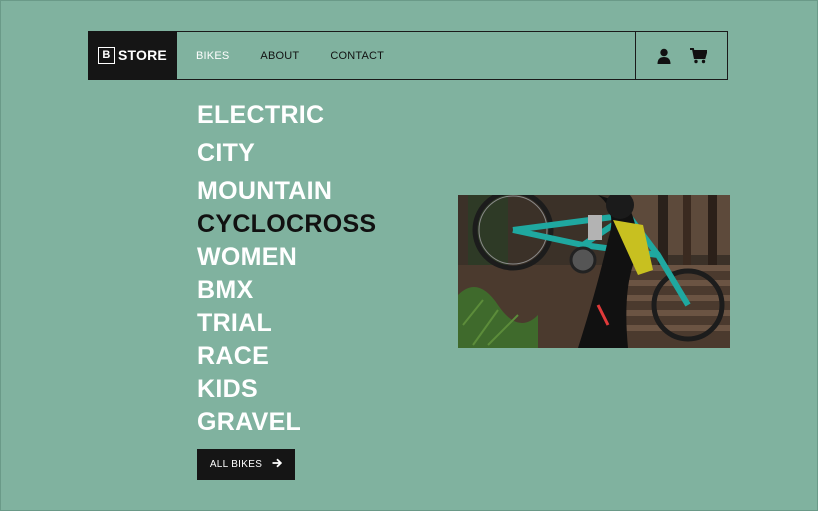  Describe the element at coordinates (698, 55) in the screenshot. I see `cart-icon` at that location.